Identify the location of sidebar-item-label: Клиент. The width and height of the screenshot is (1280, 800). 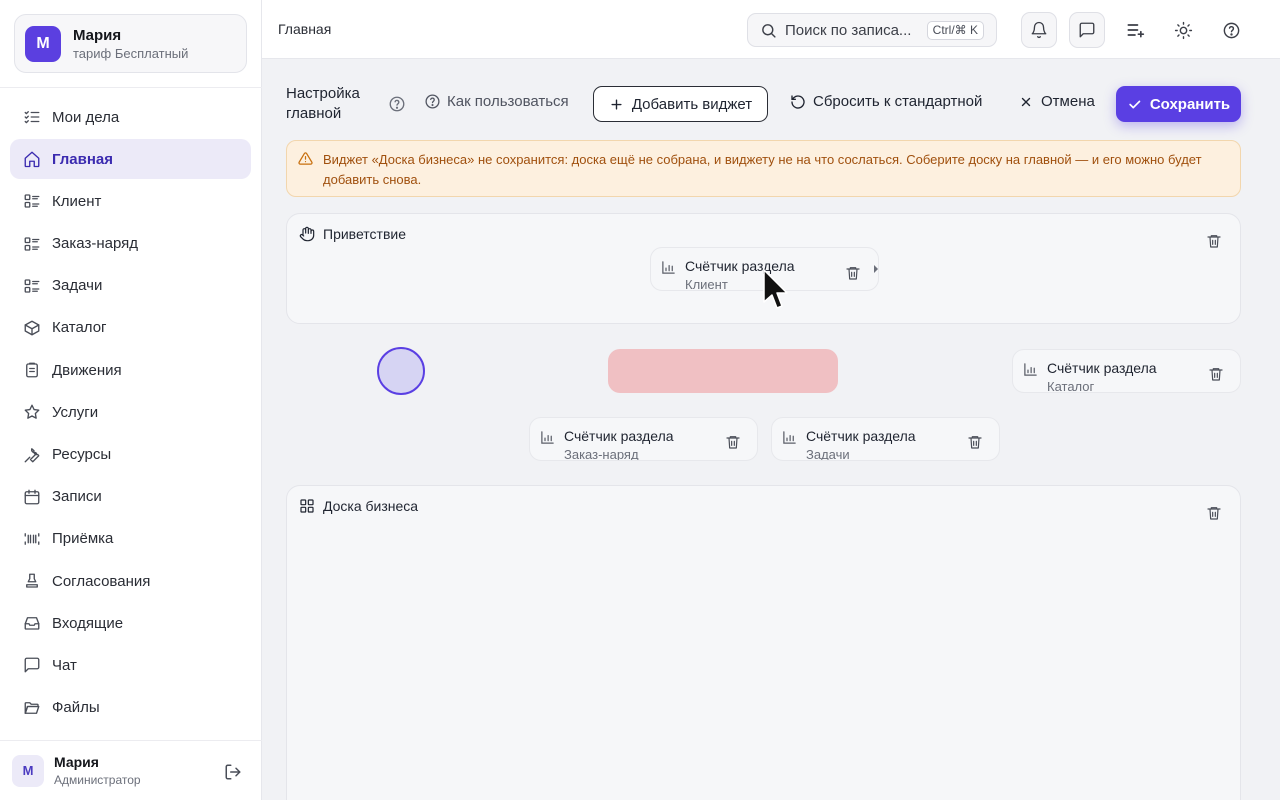
(77, 201).